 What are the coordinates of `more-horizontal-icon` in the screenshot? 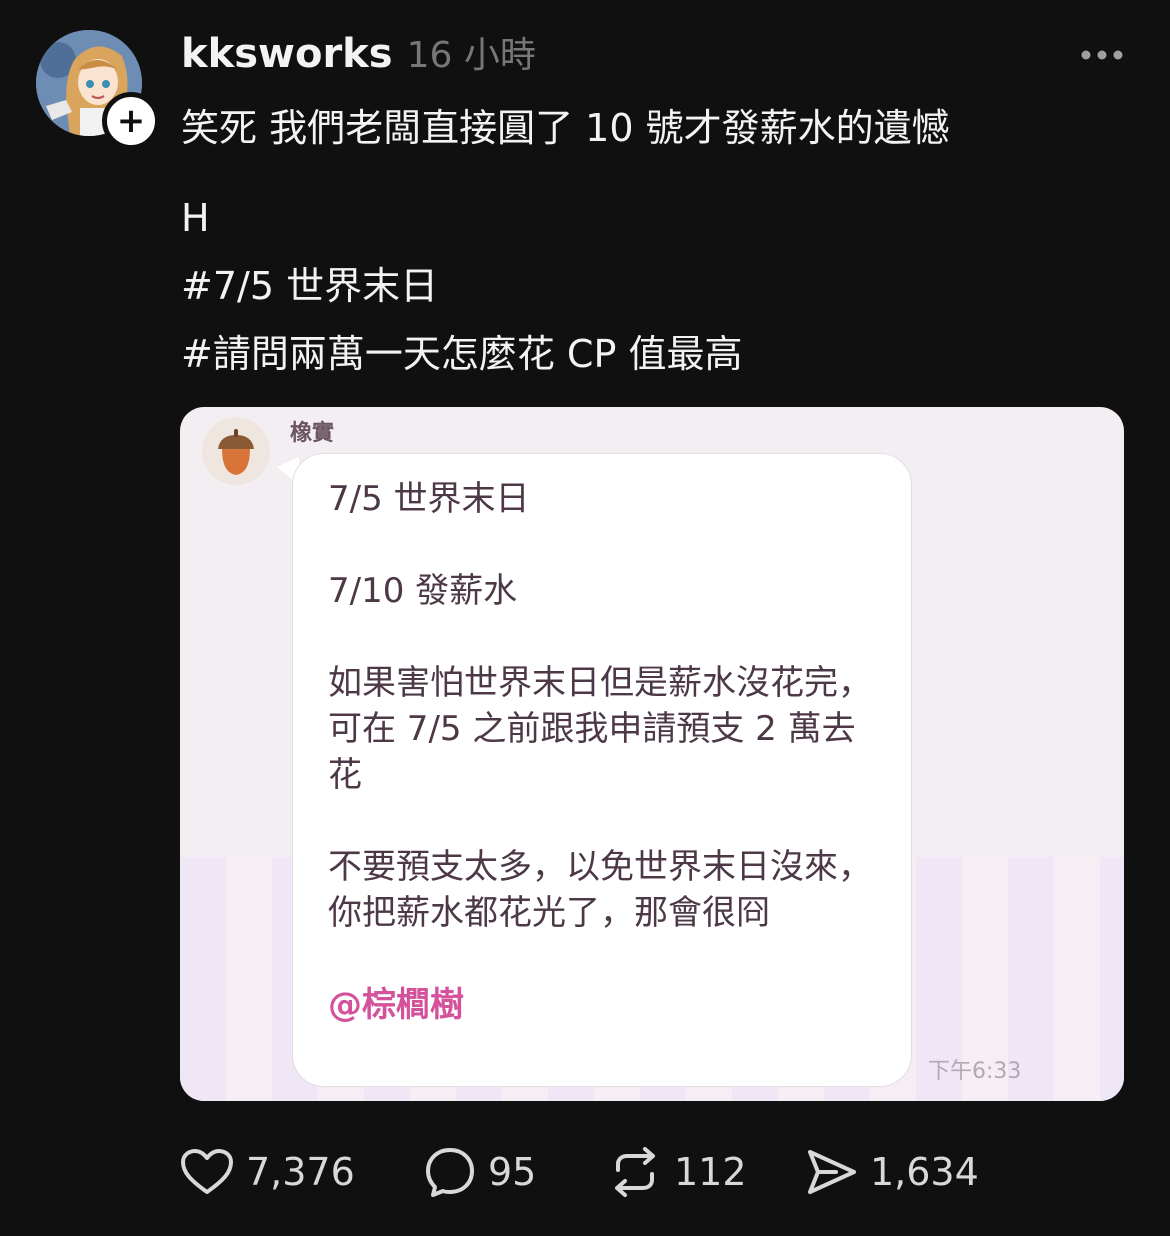 It's located at (1102, 55).